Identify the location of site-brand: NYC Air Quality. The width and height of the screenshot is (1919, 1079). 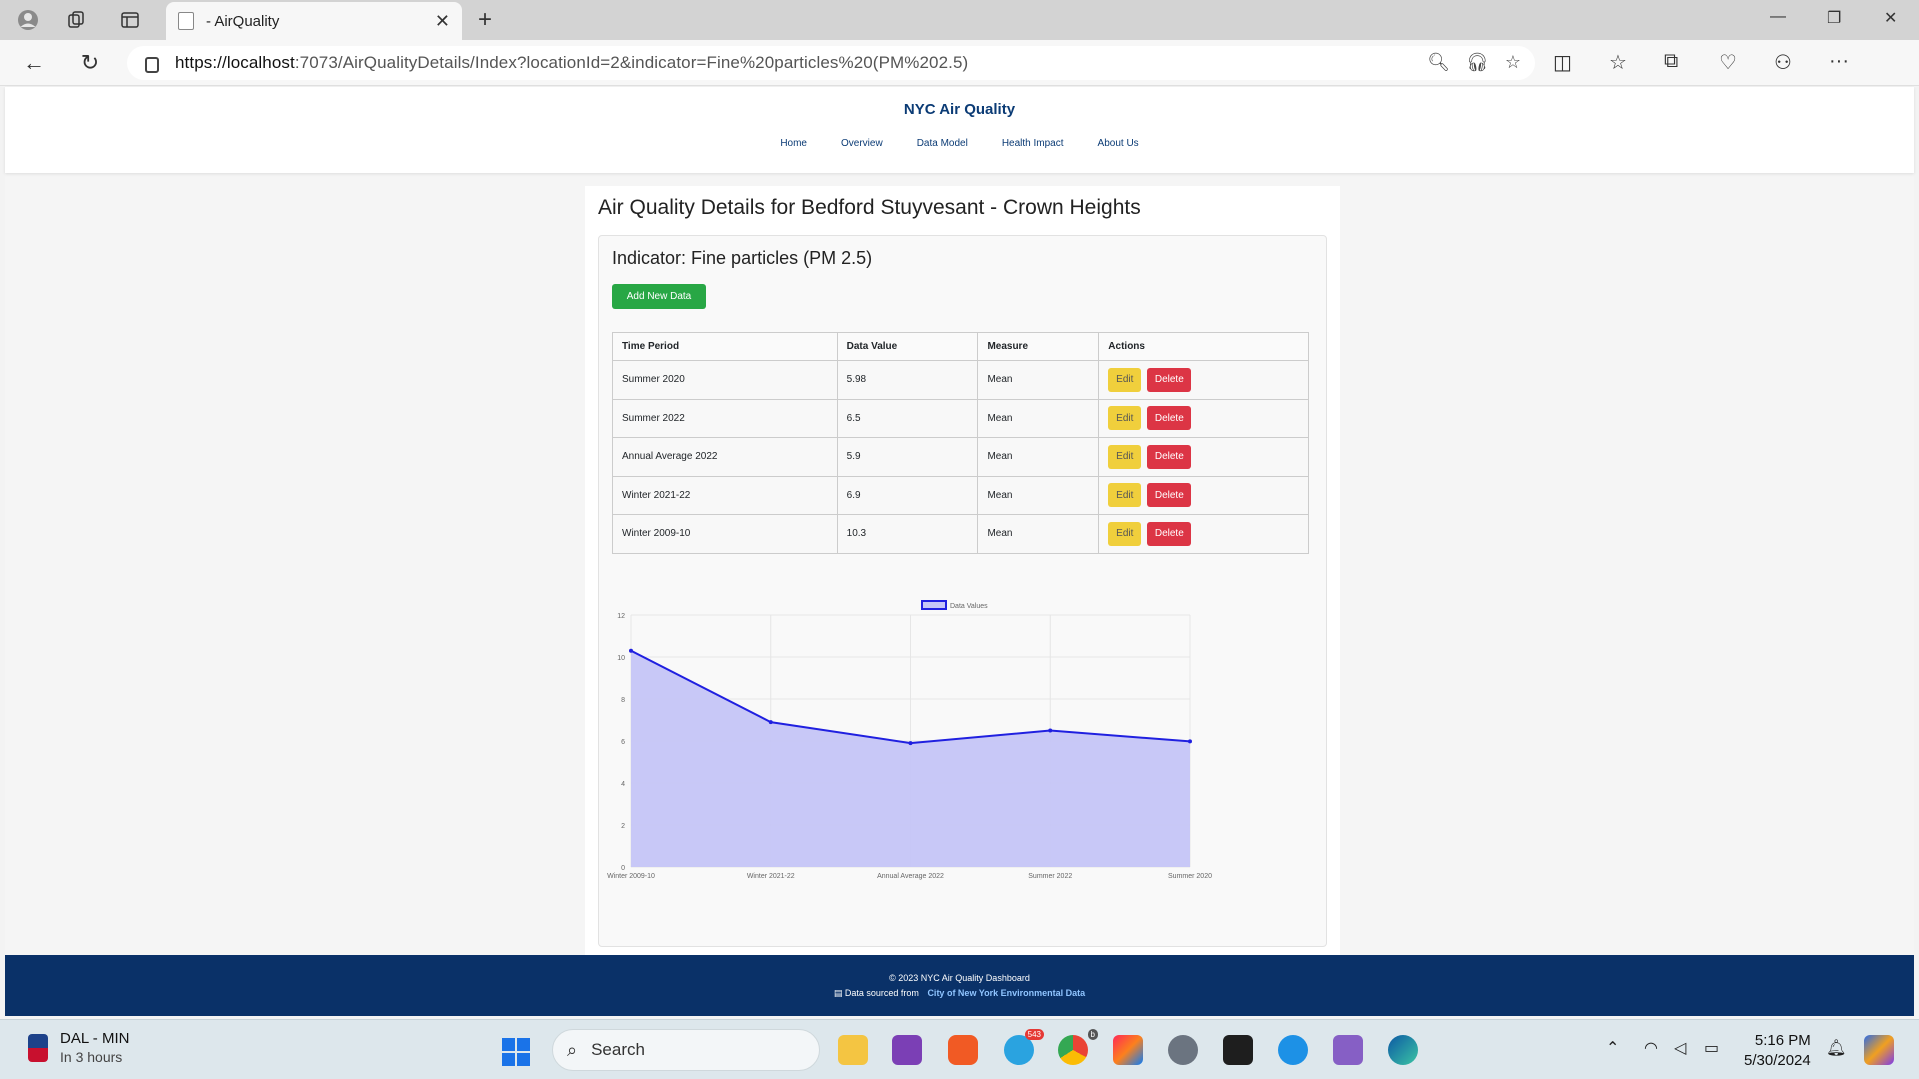
(959, 109).